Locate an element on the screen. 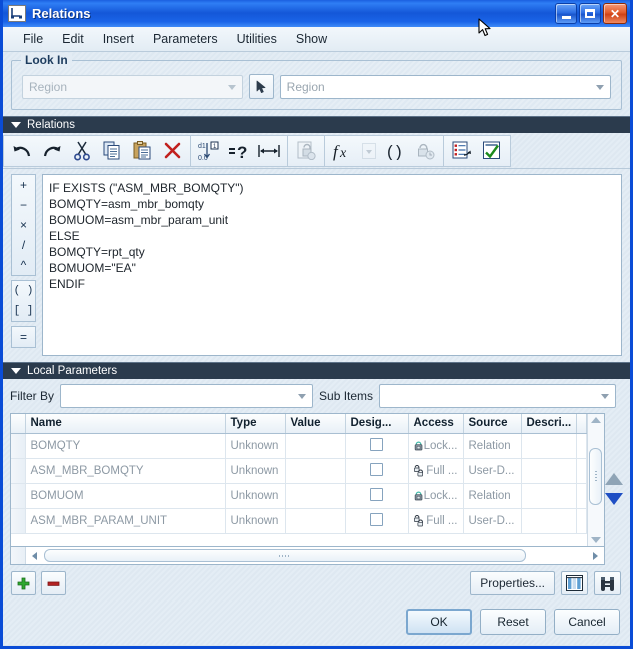 The width and height of the screenshot is (633, 649). delete-button is located at coordinates (172, 151).